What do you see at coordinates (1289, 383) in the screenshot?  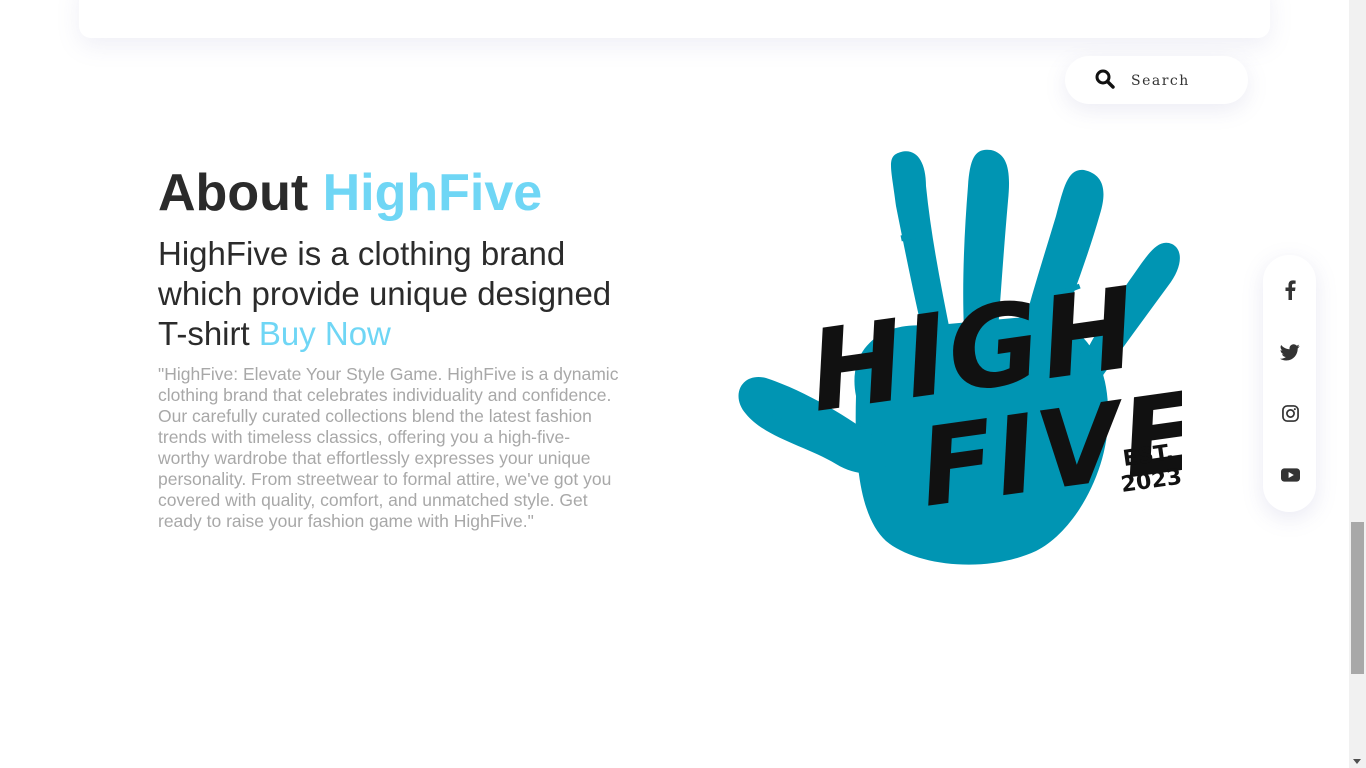 I see `social-sidebar` at bounding box center [1289, 383].